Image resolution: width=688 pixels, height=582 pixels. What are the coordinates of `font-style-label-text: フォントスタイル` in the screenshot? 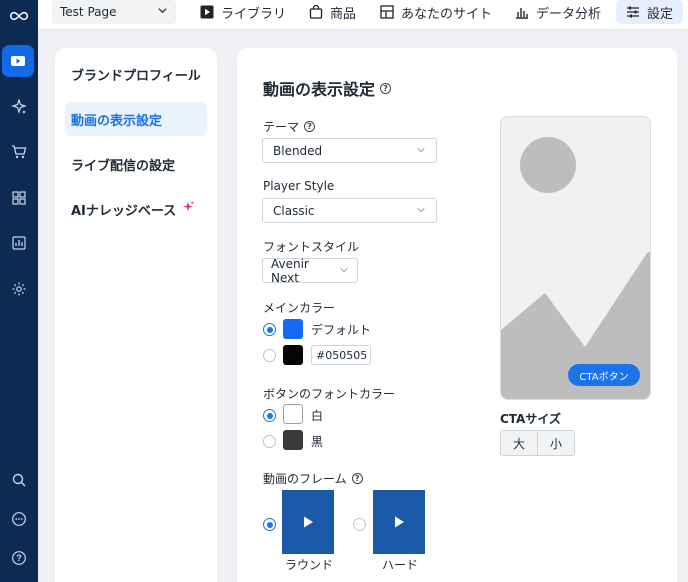 It's located at (311, 247).